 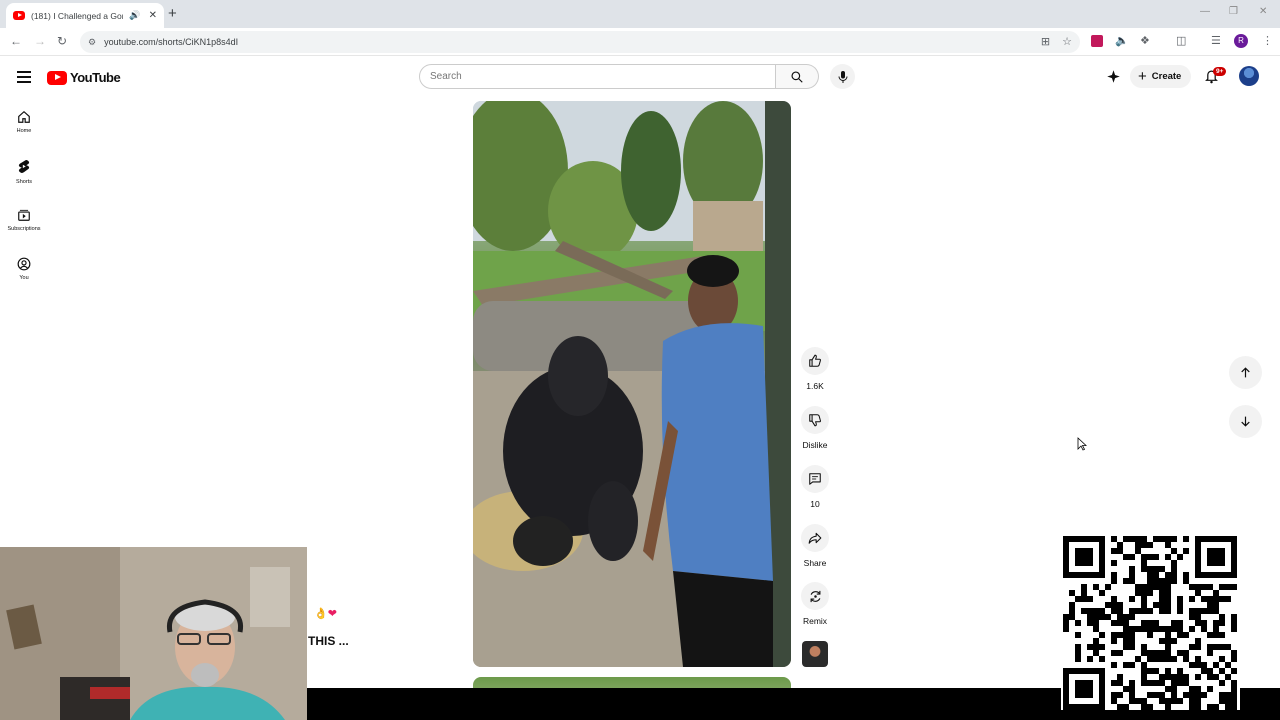 I want to click on hamburger-menu-icon, so click(x=24, y=77).